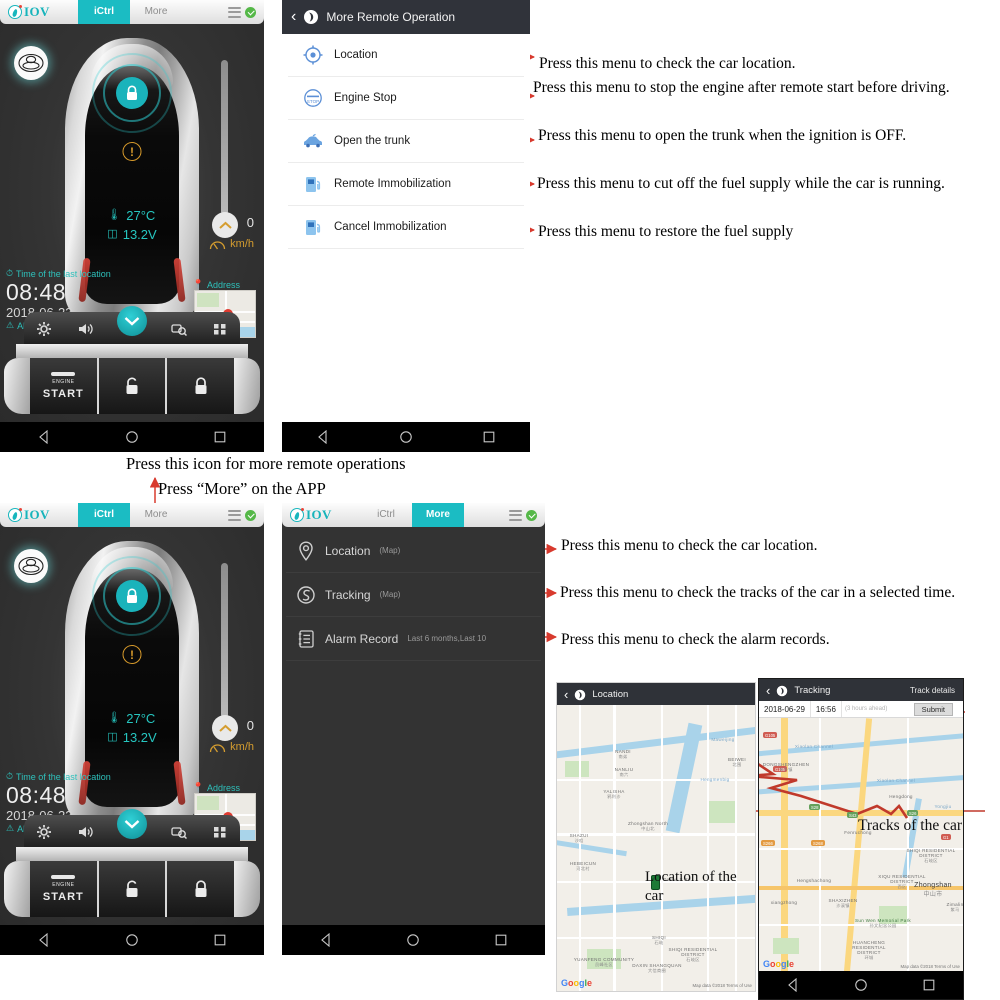 The width and height of the screenshot is (1000, 1000). What do you see at coordinates (104, 12) in the screenshot?
I see `tab-ictrl-top: iCtrl` at bounding box center [104, 12].